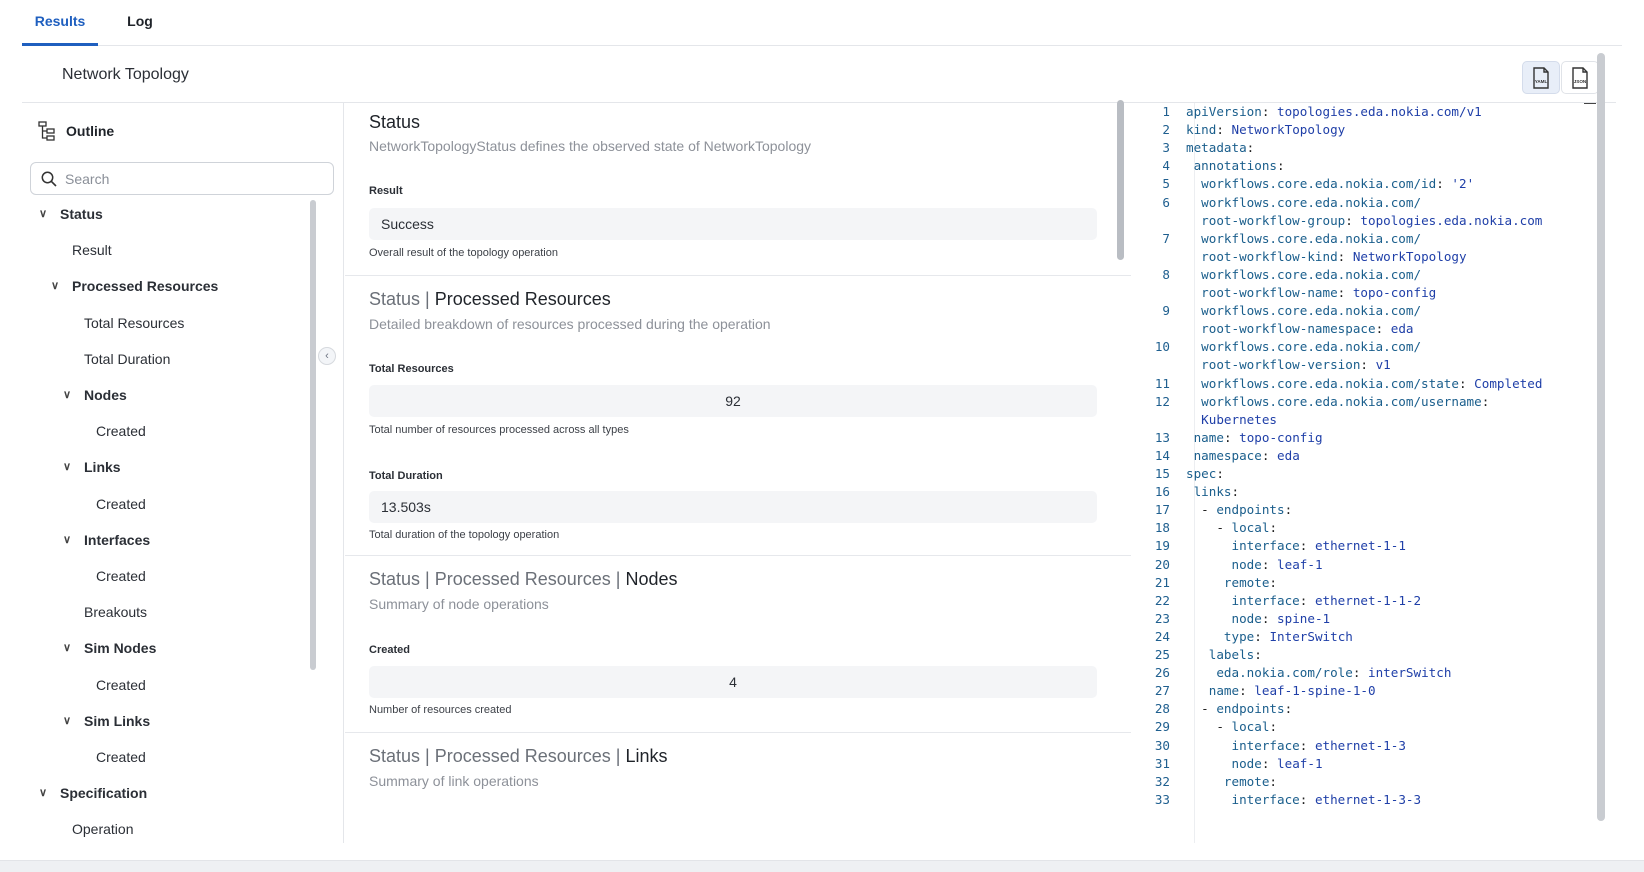  Describe the element at coordinates (69, 214) in the screenshot. I see `outline-item: ∨ Status` at that location.